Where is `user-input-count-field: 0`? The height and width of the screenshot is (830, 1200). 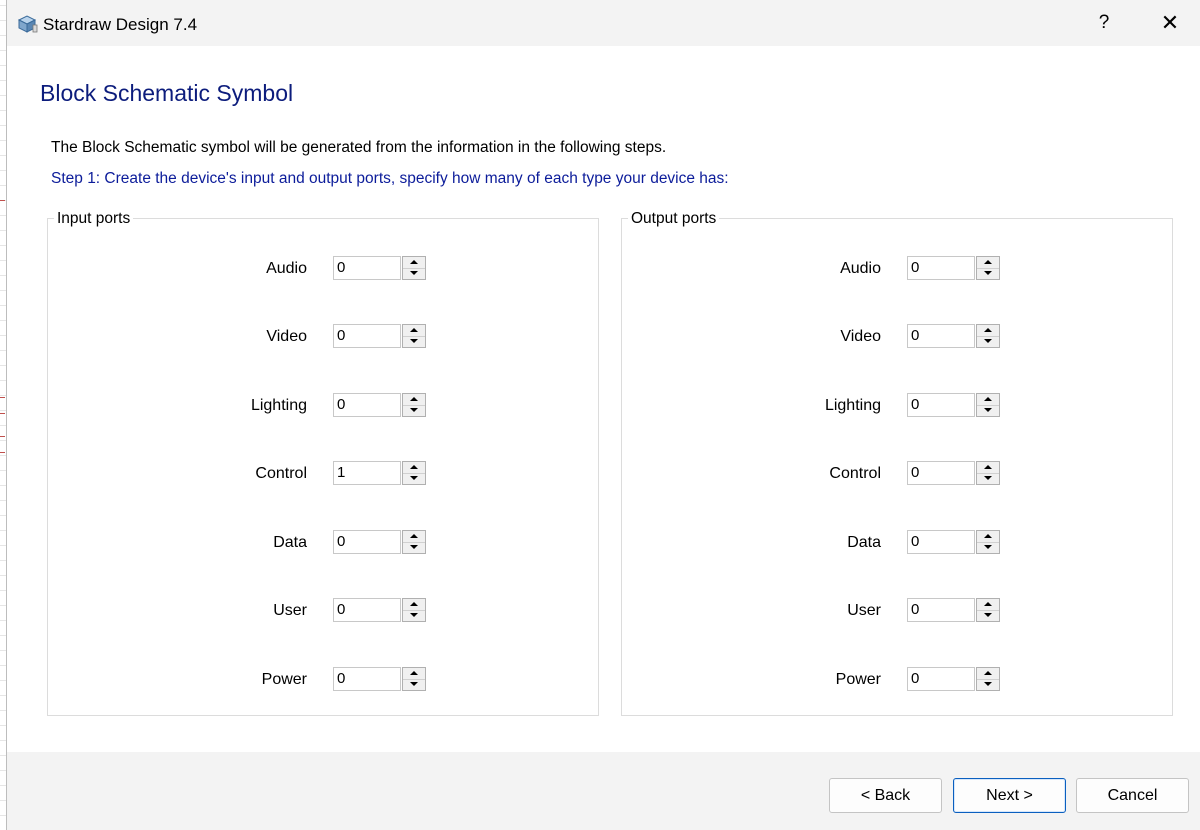
user-input-count-field: 0 is located at coordinates (367, 610).